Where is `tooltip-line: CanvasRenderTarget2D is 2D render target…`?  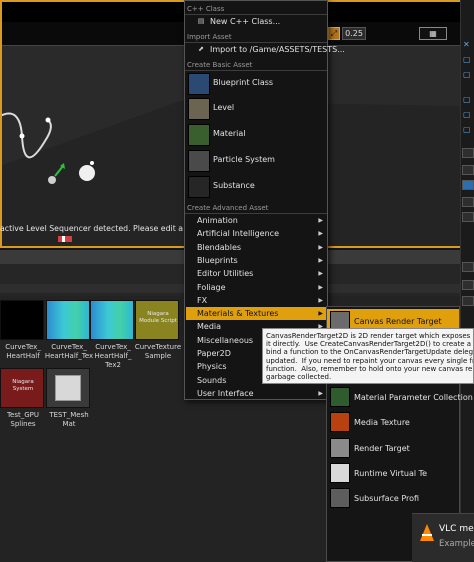
tooltip-line: CanvasRenderTarget2D is 2D render target… is located at coordinates (370, 336).